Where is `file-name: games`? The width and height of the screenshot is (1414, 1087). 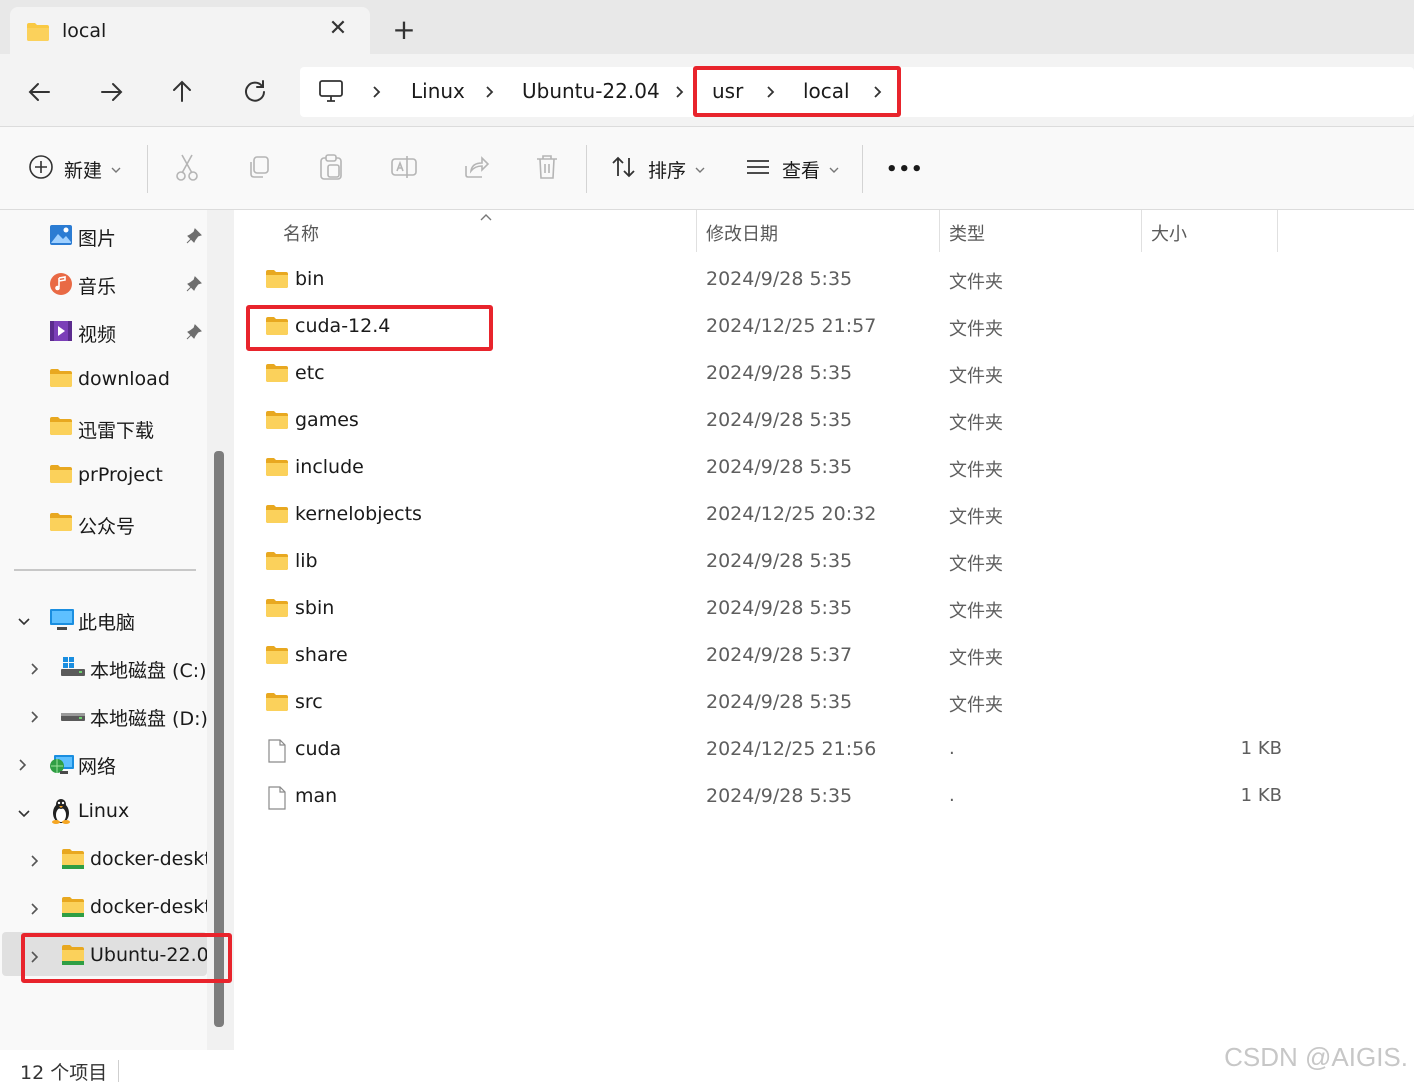 file-name: games is located at coordinates (327, 420).